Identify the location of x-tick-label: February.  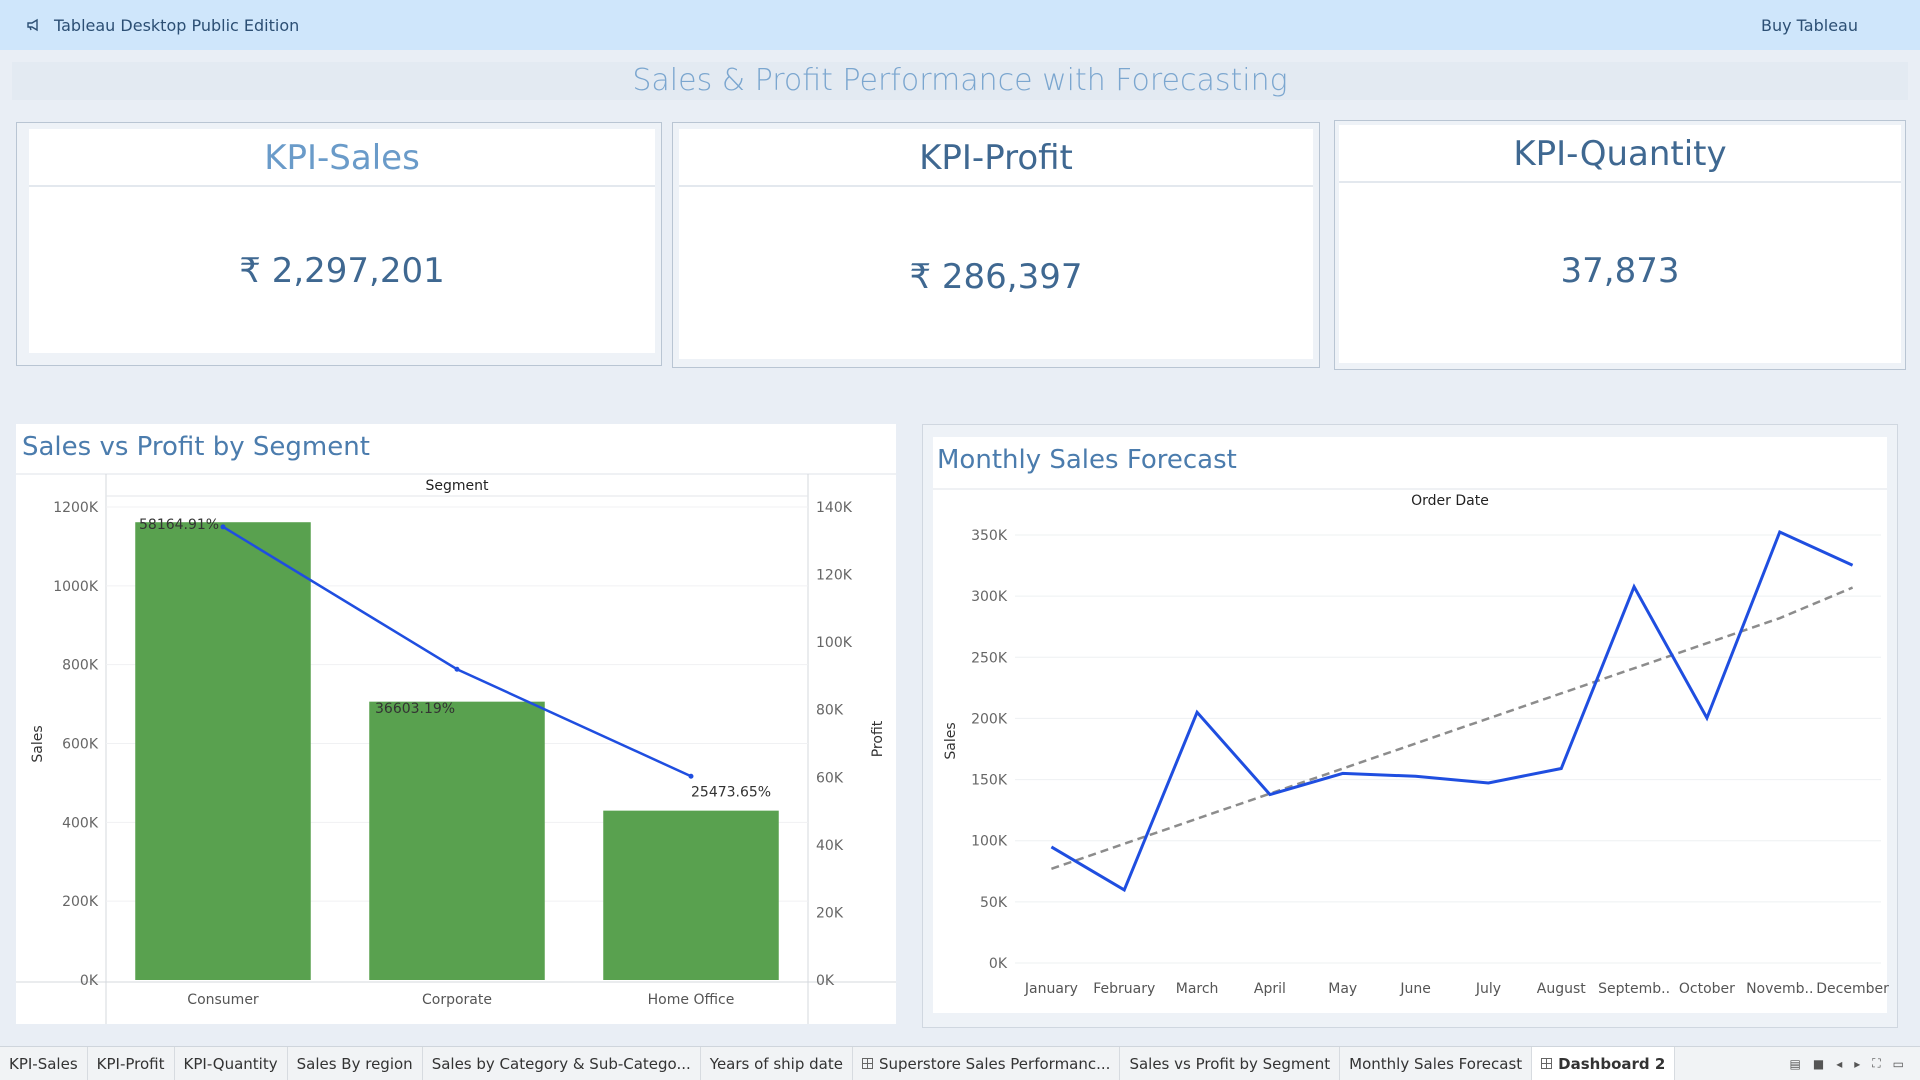
(1124, 989).